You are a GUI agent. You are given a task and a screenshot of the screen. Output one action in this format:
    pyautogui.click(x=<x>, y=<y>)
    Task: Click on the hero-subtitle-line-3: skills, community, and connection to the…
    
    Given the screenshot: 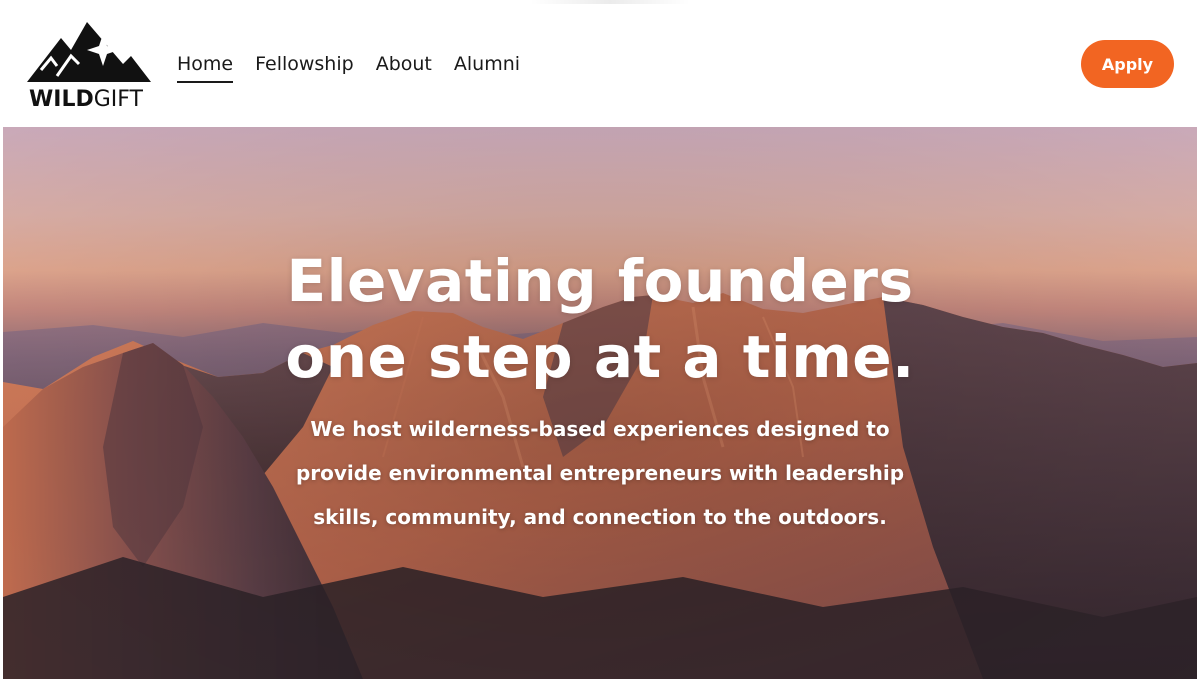 What is the action you would take?
    pyautogui.click(x=600, y=517)
    